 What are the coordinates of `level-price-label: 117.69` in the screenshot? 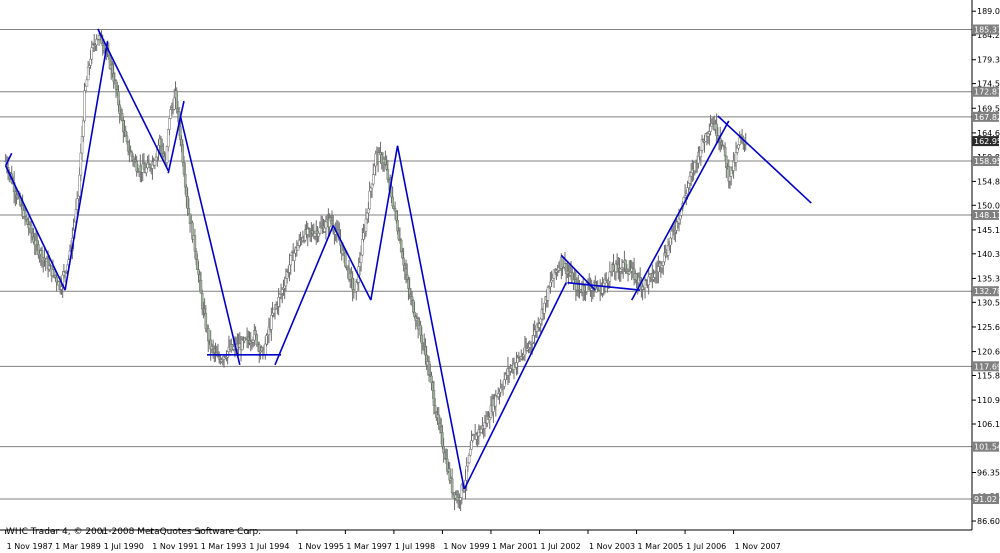 It's located at (986, 366).